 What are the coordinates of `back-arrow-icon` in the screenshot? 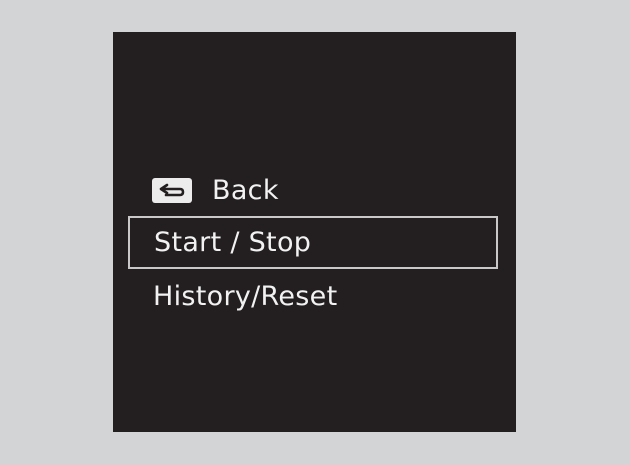 It's located at (172, 190).